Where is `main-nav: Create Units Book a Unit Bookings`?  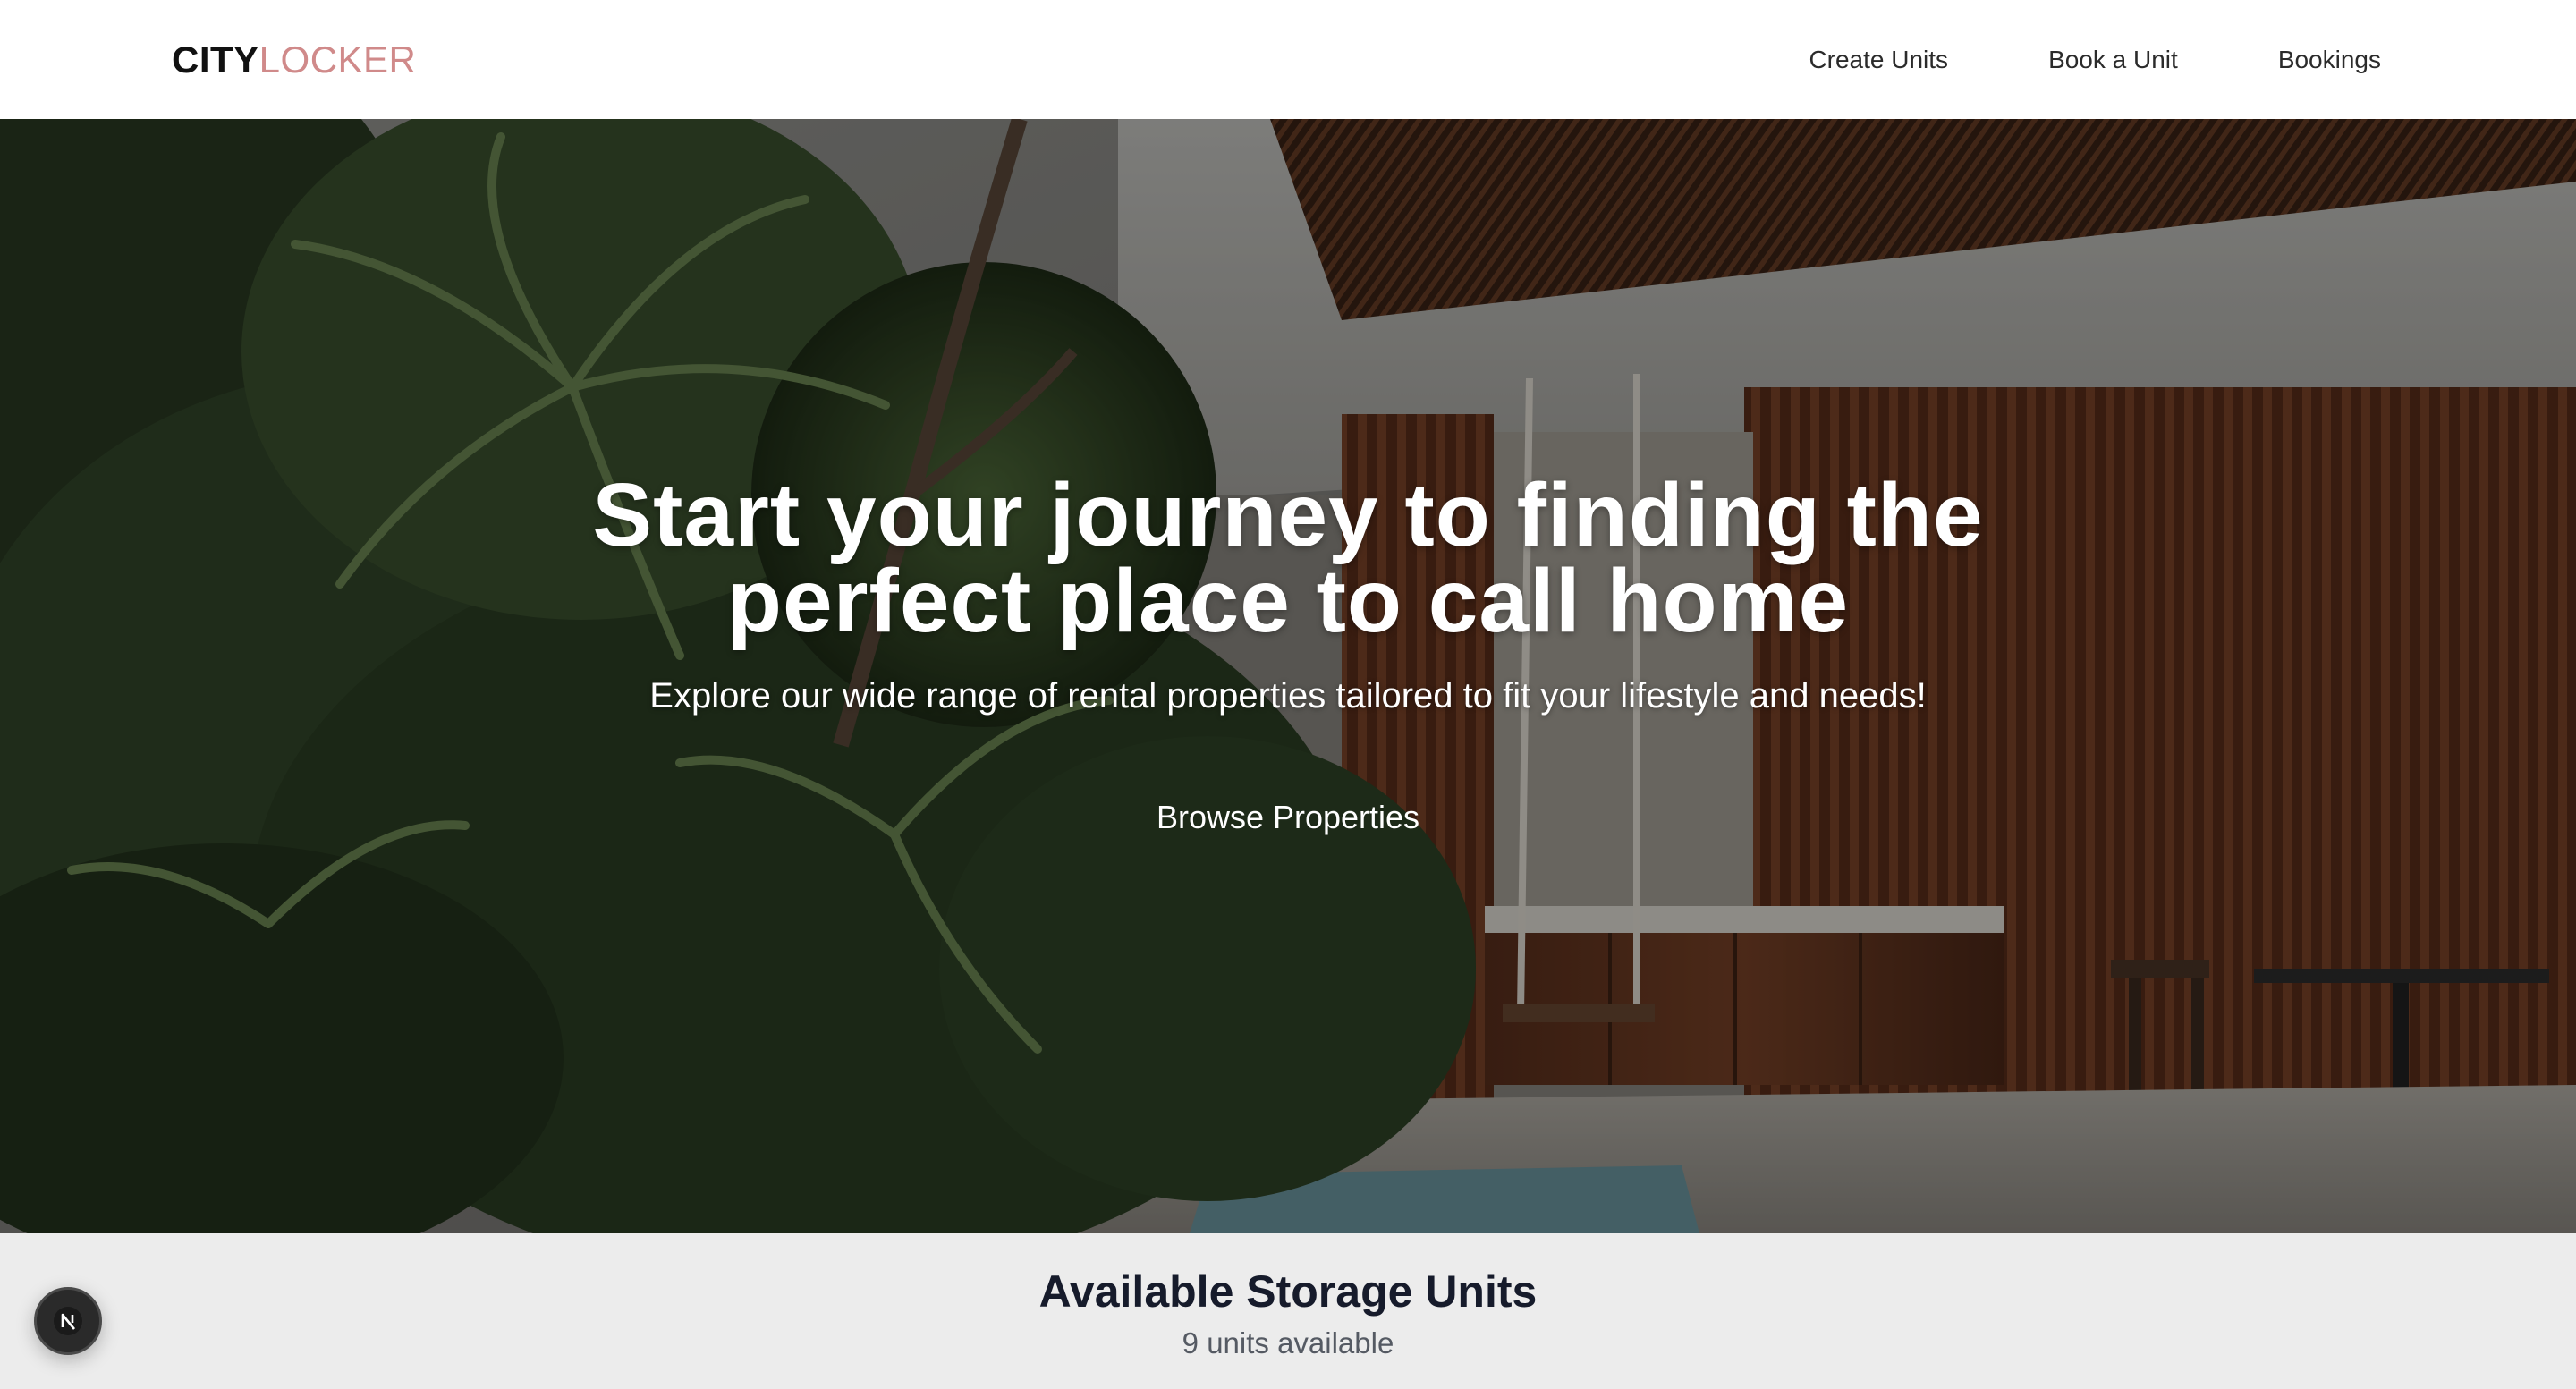 main-nav: Create Units Book a Unit Bookings is located at coordinates (2044, 60).